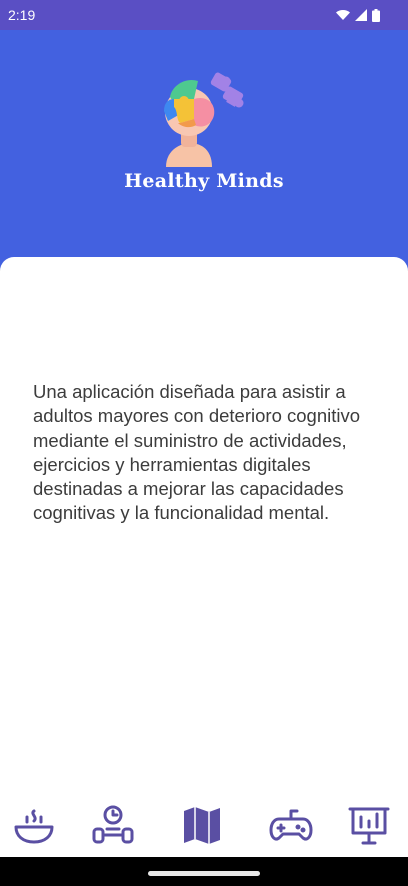 The image size is (408, 886). I want to click on nav-item-statistics, so click(369, 825).